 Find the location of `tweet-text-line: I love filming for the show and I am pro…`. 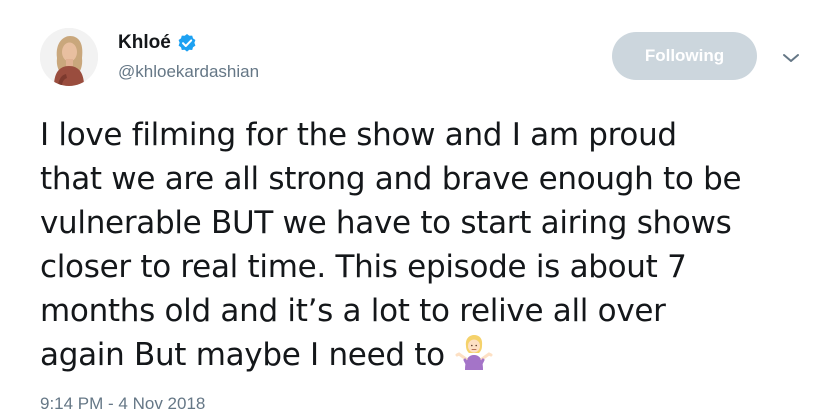

tweet-text-line: I love filming for the show and I am pro… is located at coordinates (358, 135).